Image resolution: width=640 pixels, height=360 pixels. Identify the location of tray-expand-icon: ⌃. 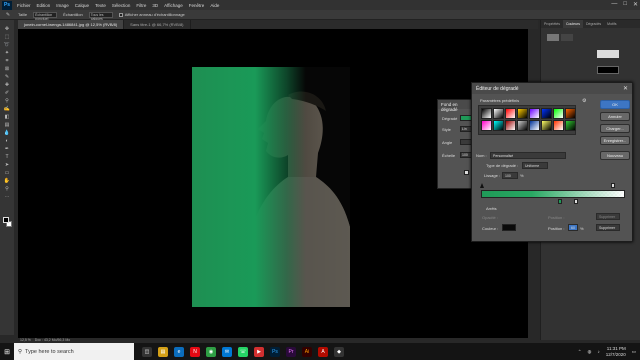
(580, 352).